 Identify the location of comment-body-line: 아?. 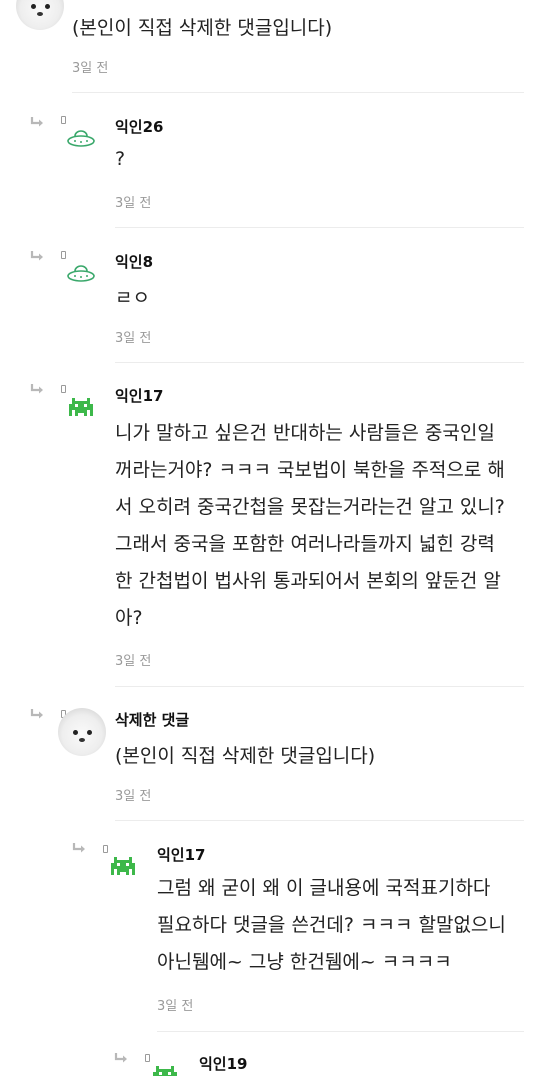
(129, 618).